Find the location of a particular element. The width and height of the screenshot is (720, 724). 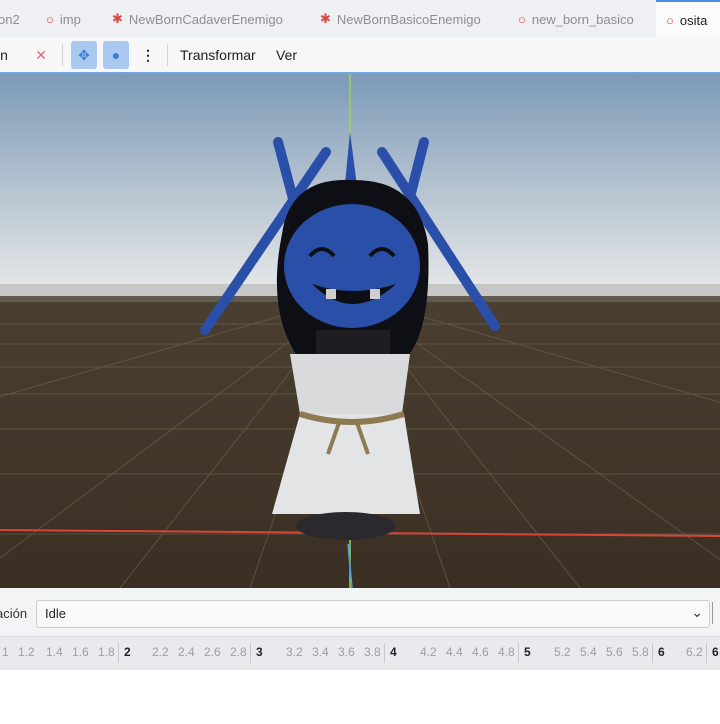

viewport-toolbar: n ✕ ✥ ● ⋮ Transformar Ver is located at coordinates (360, 56).